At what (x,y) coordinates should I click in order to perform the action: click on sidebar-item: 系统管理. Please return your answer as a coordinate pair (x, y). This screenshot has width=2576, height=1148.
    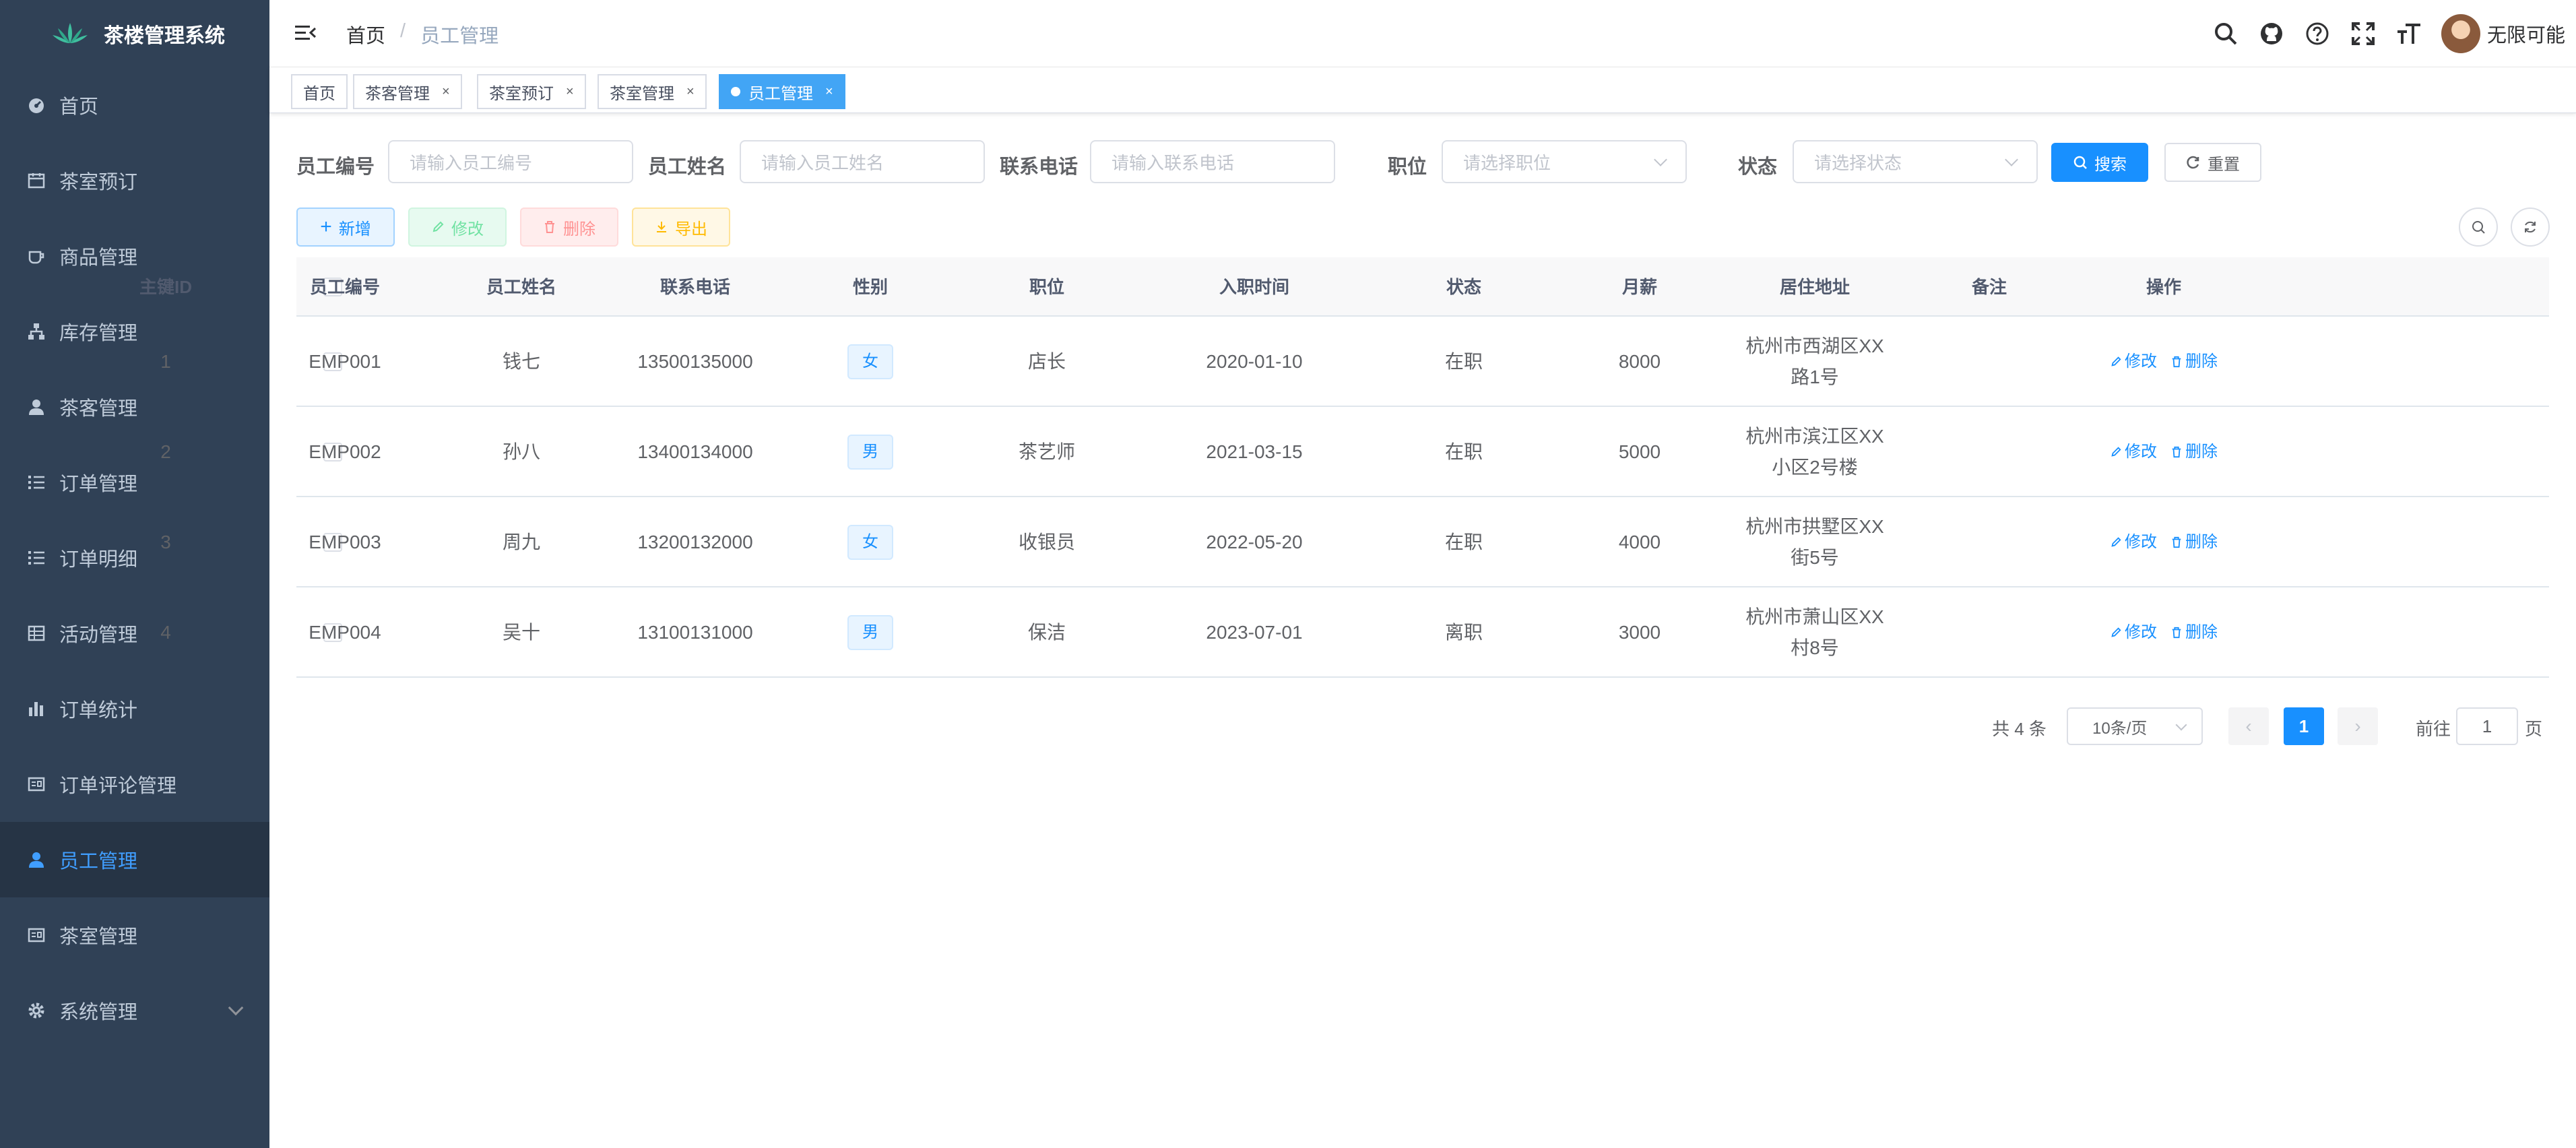
    Looking at the image, I should click on (135, 1010).